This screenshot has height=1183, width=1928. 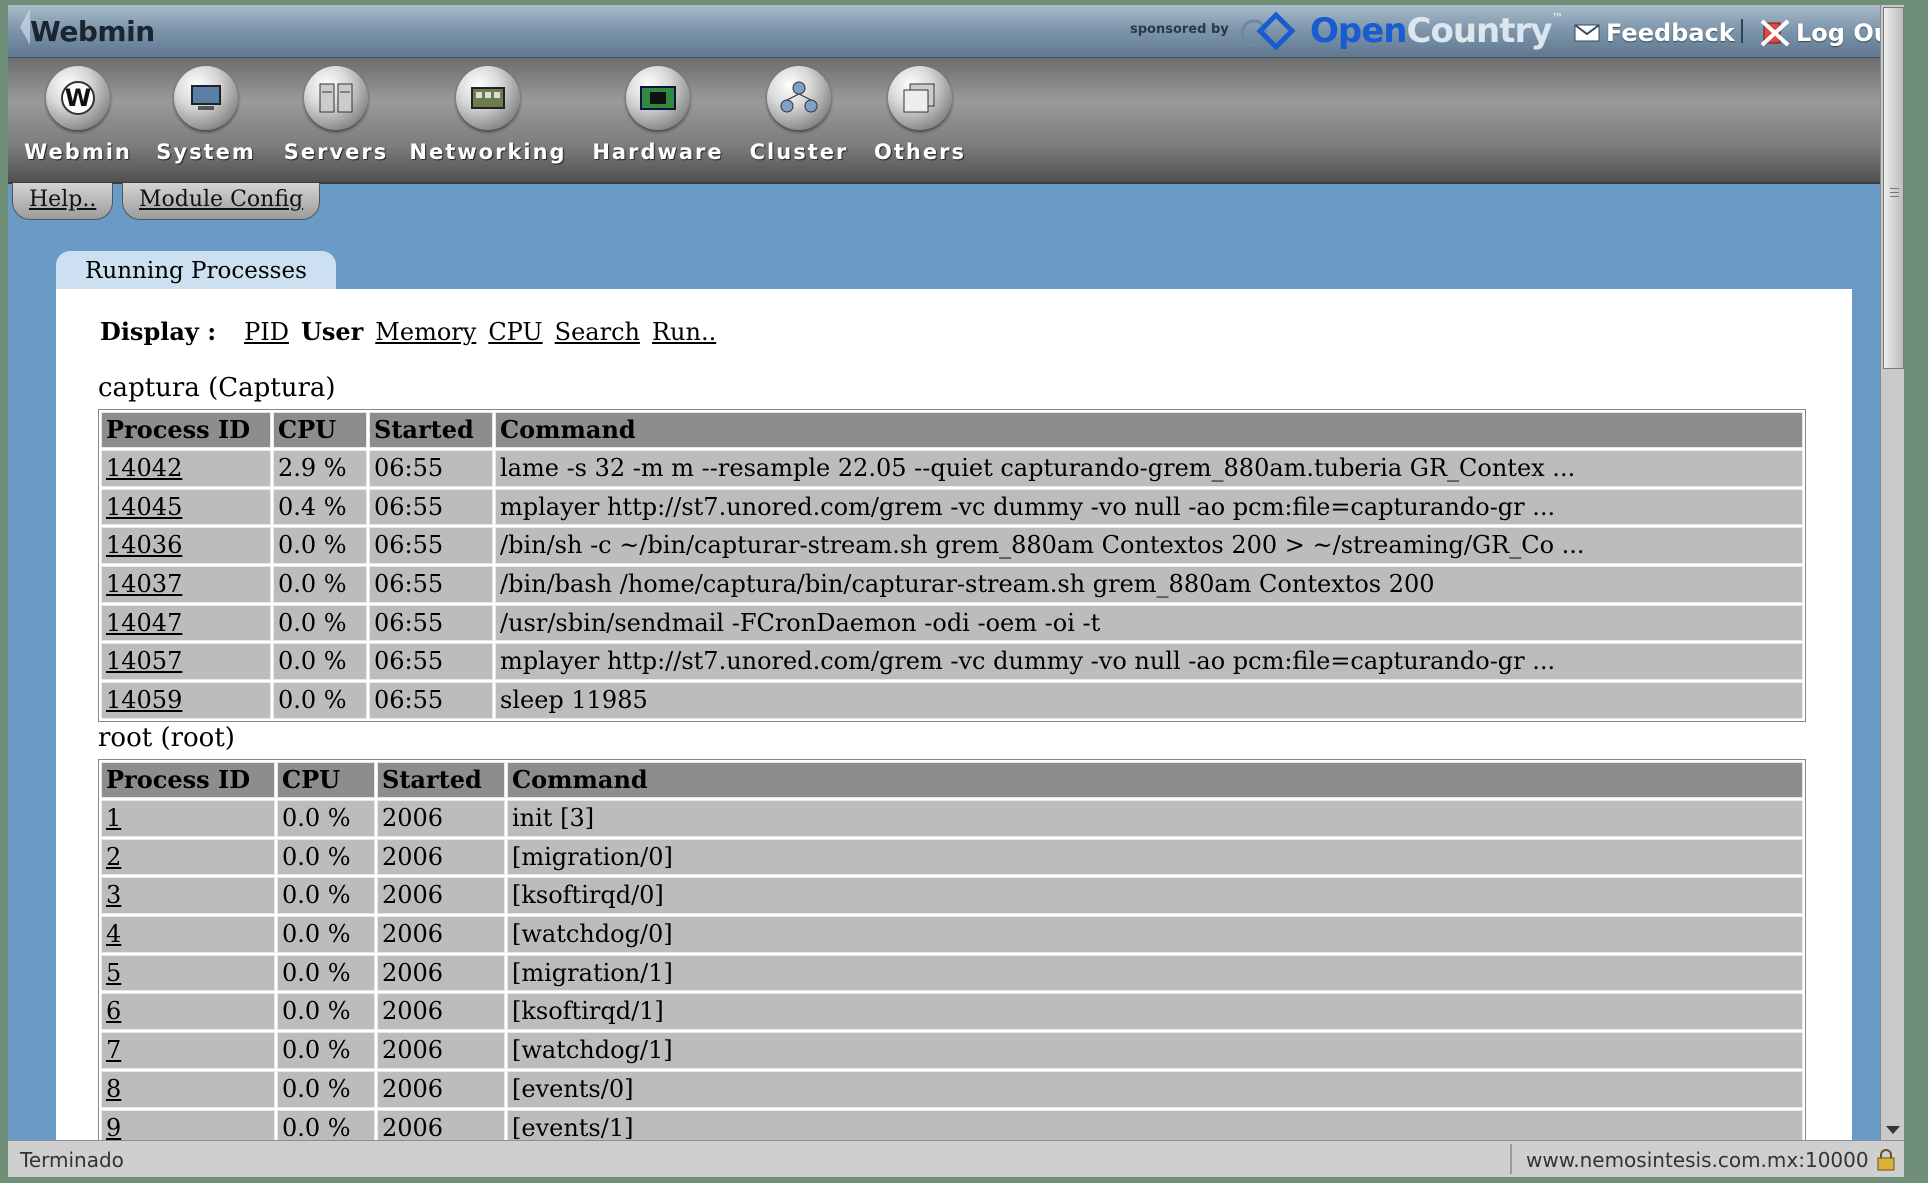 I want to click on feedback-link: Feedback, so click(x=1654, y=33).